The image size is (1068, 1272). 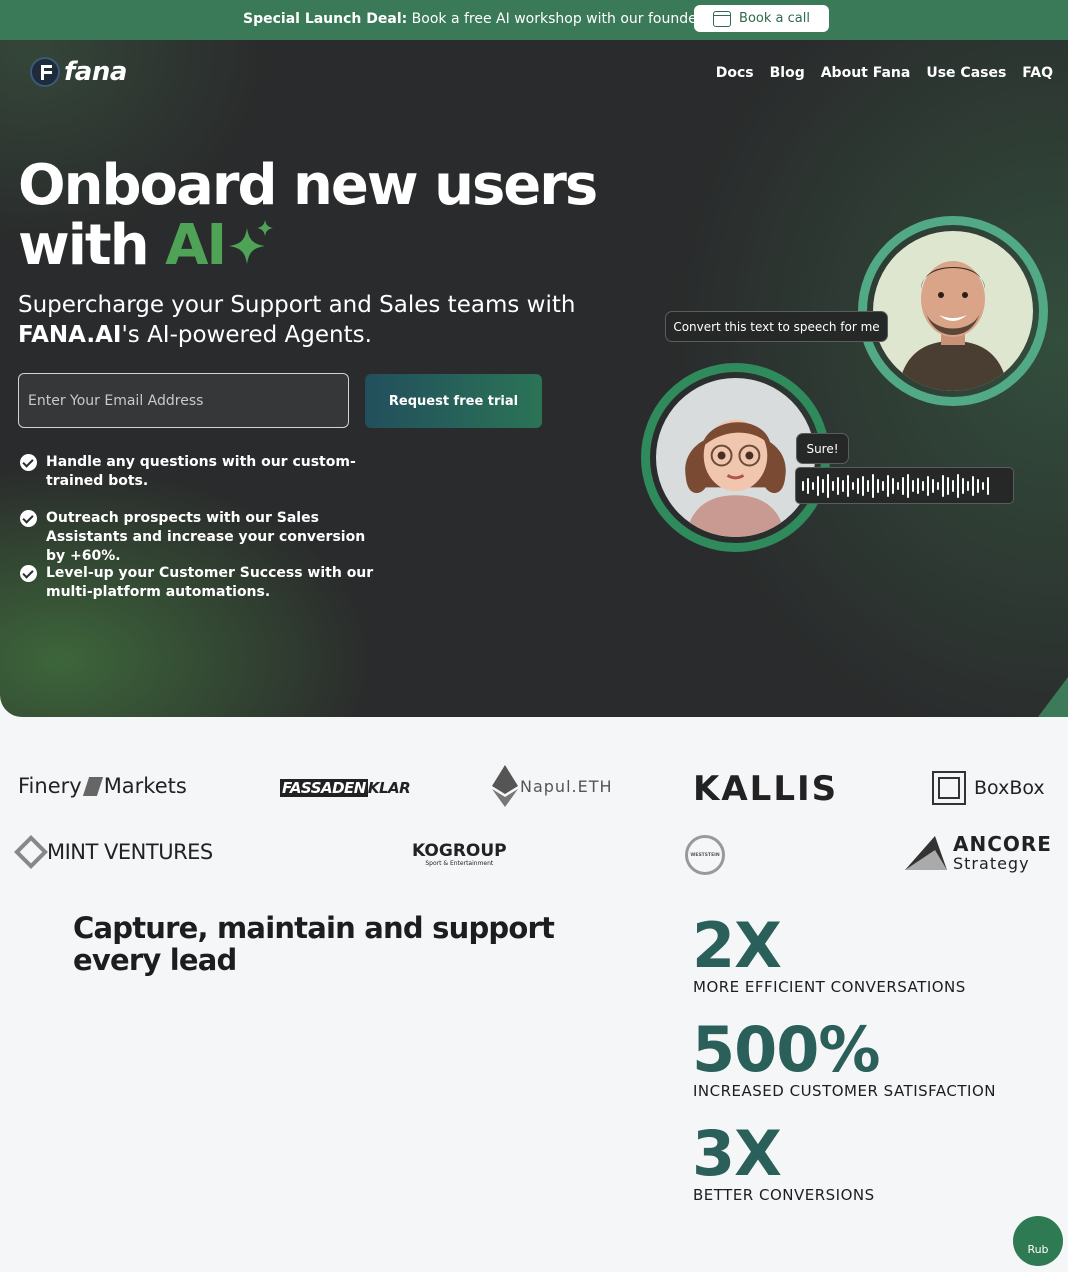 I want to click on headline-with: with, so click(x=92, y=245).